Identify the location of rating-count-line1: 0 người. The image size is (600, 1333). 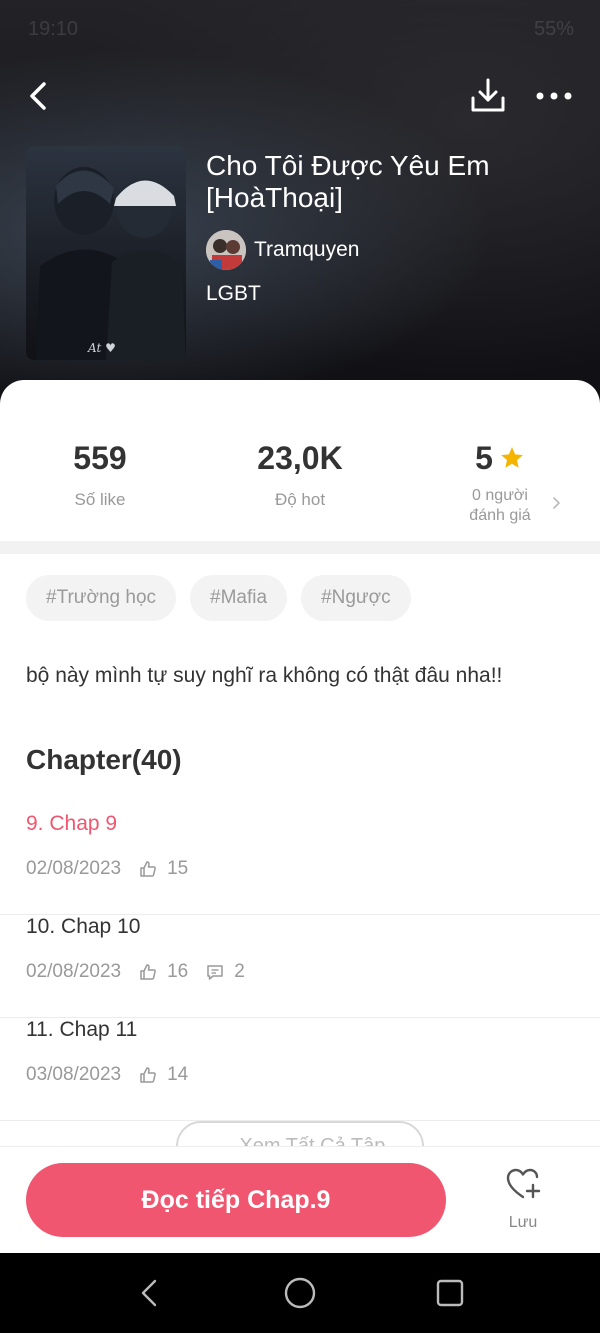
(500, 495).